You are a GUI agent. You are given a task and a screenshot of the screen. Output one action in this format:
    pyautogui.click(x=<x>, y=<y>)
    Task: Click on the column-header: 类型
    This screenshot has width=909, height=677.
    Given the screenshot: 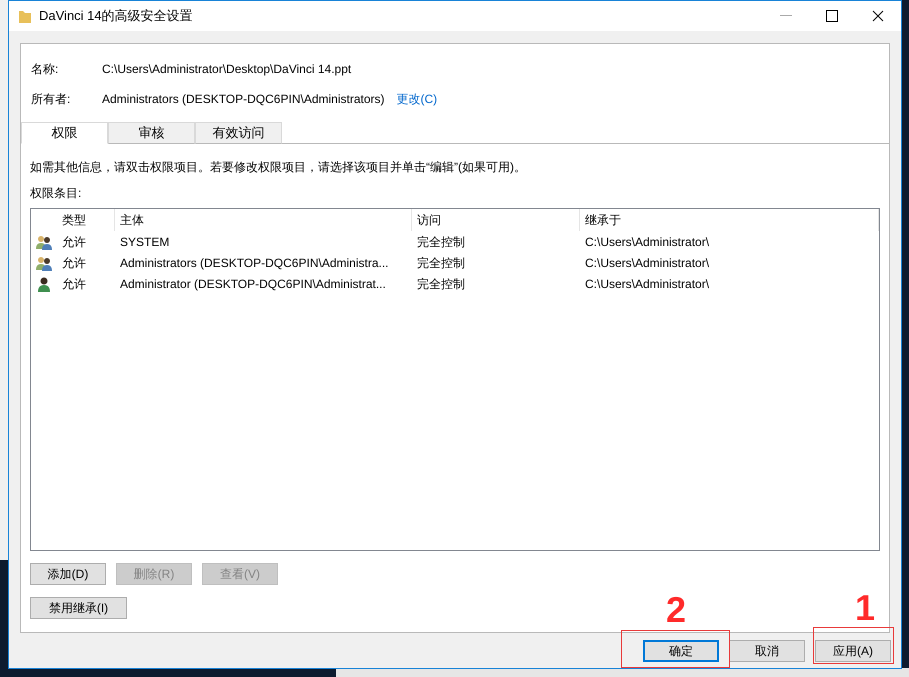 What is the action you would take?
    pyautogui.click(x=86, y=220)
    